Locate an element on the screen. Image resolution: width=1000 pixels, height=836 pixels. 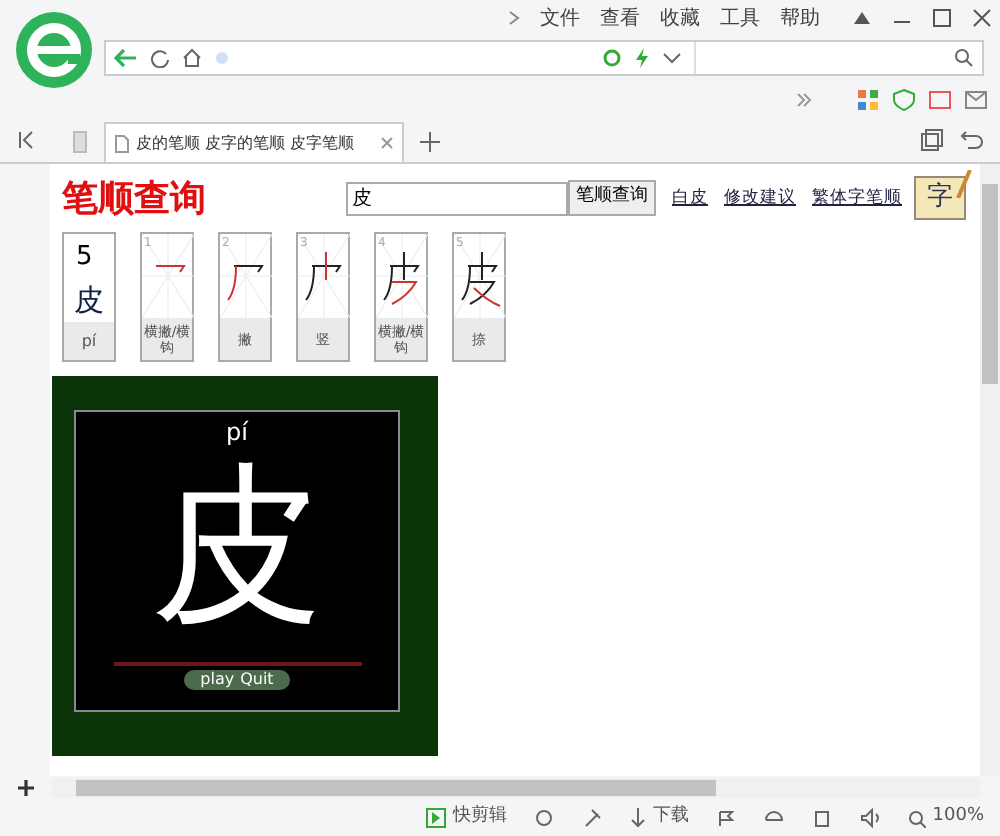
stroke-count: 5 is located at coordinates (84, 258).